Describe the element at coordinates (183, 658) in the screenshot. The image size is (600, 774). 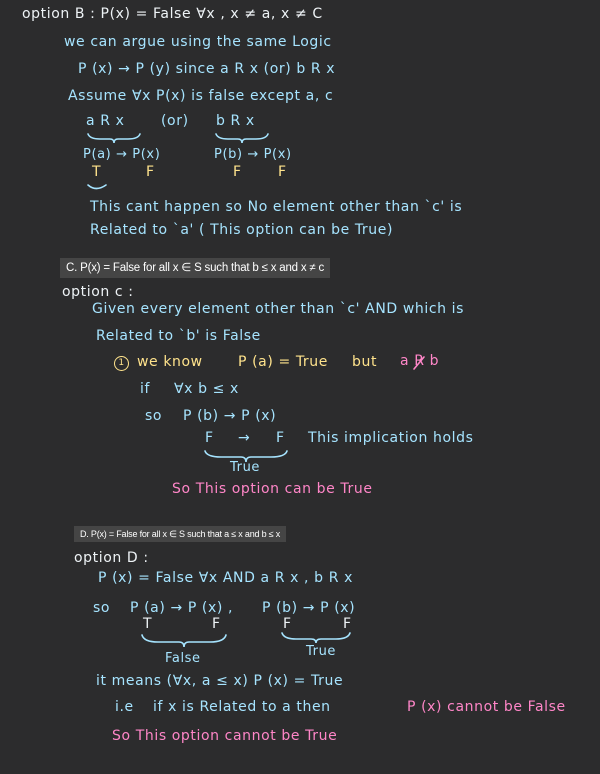
I see `option-d-false-label: False` at that location.